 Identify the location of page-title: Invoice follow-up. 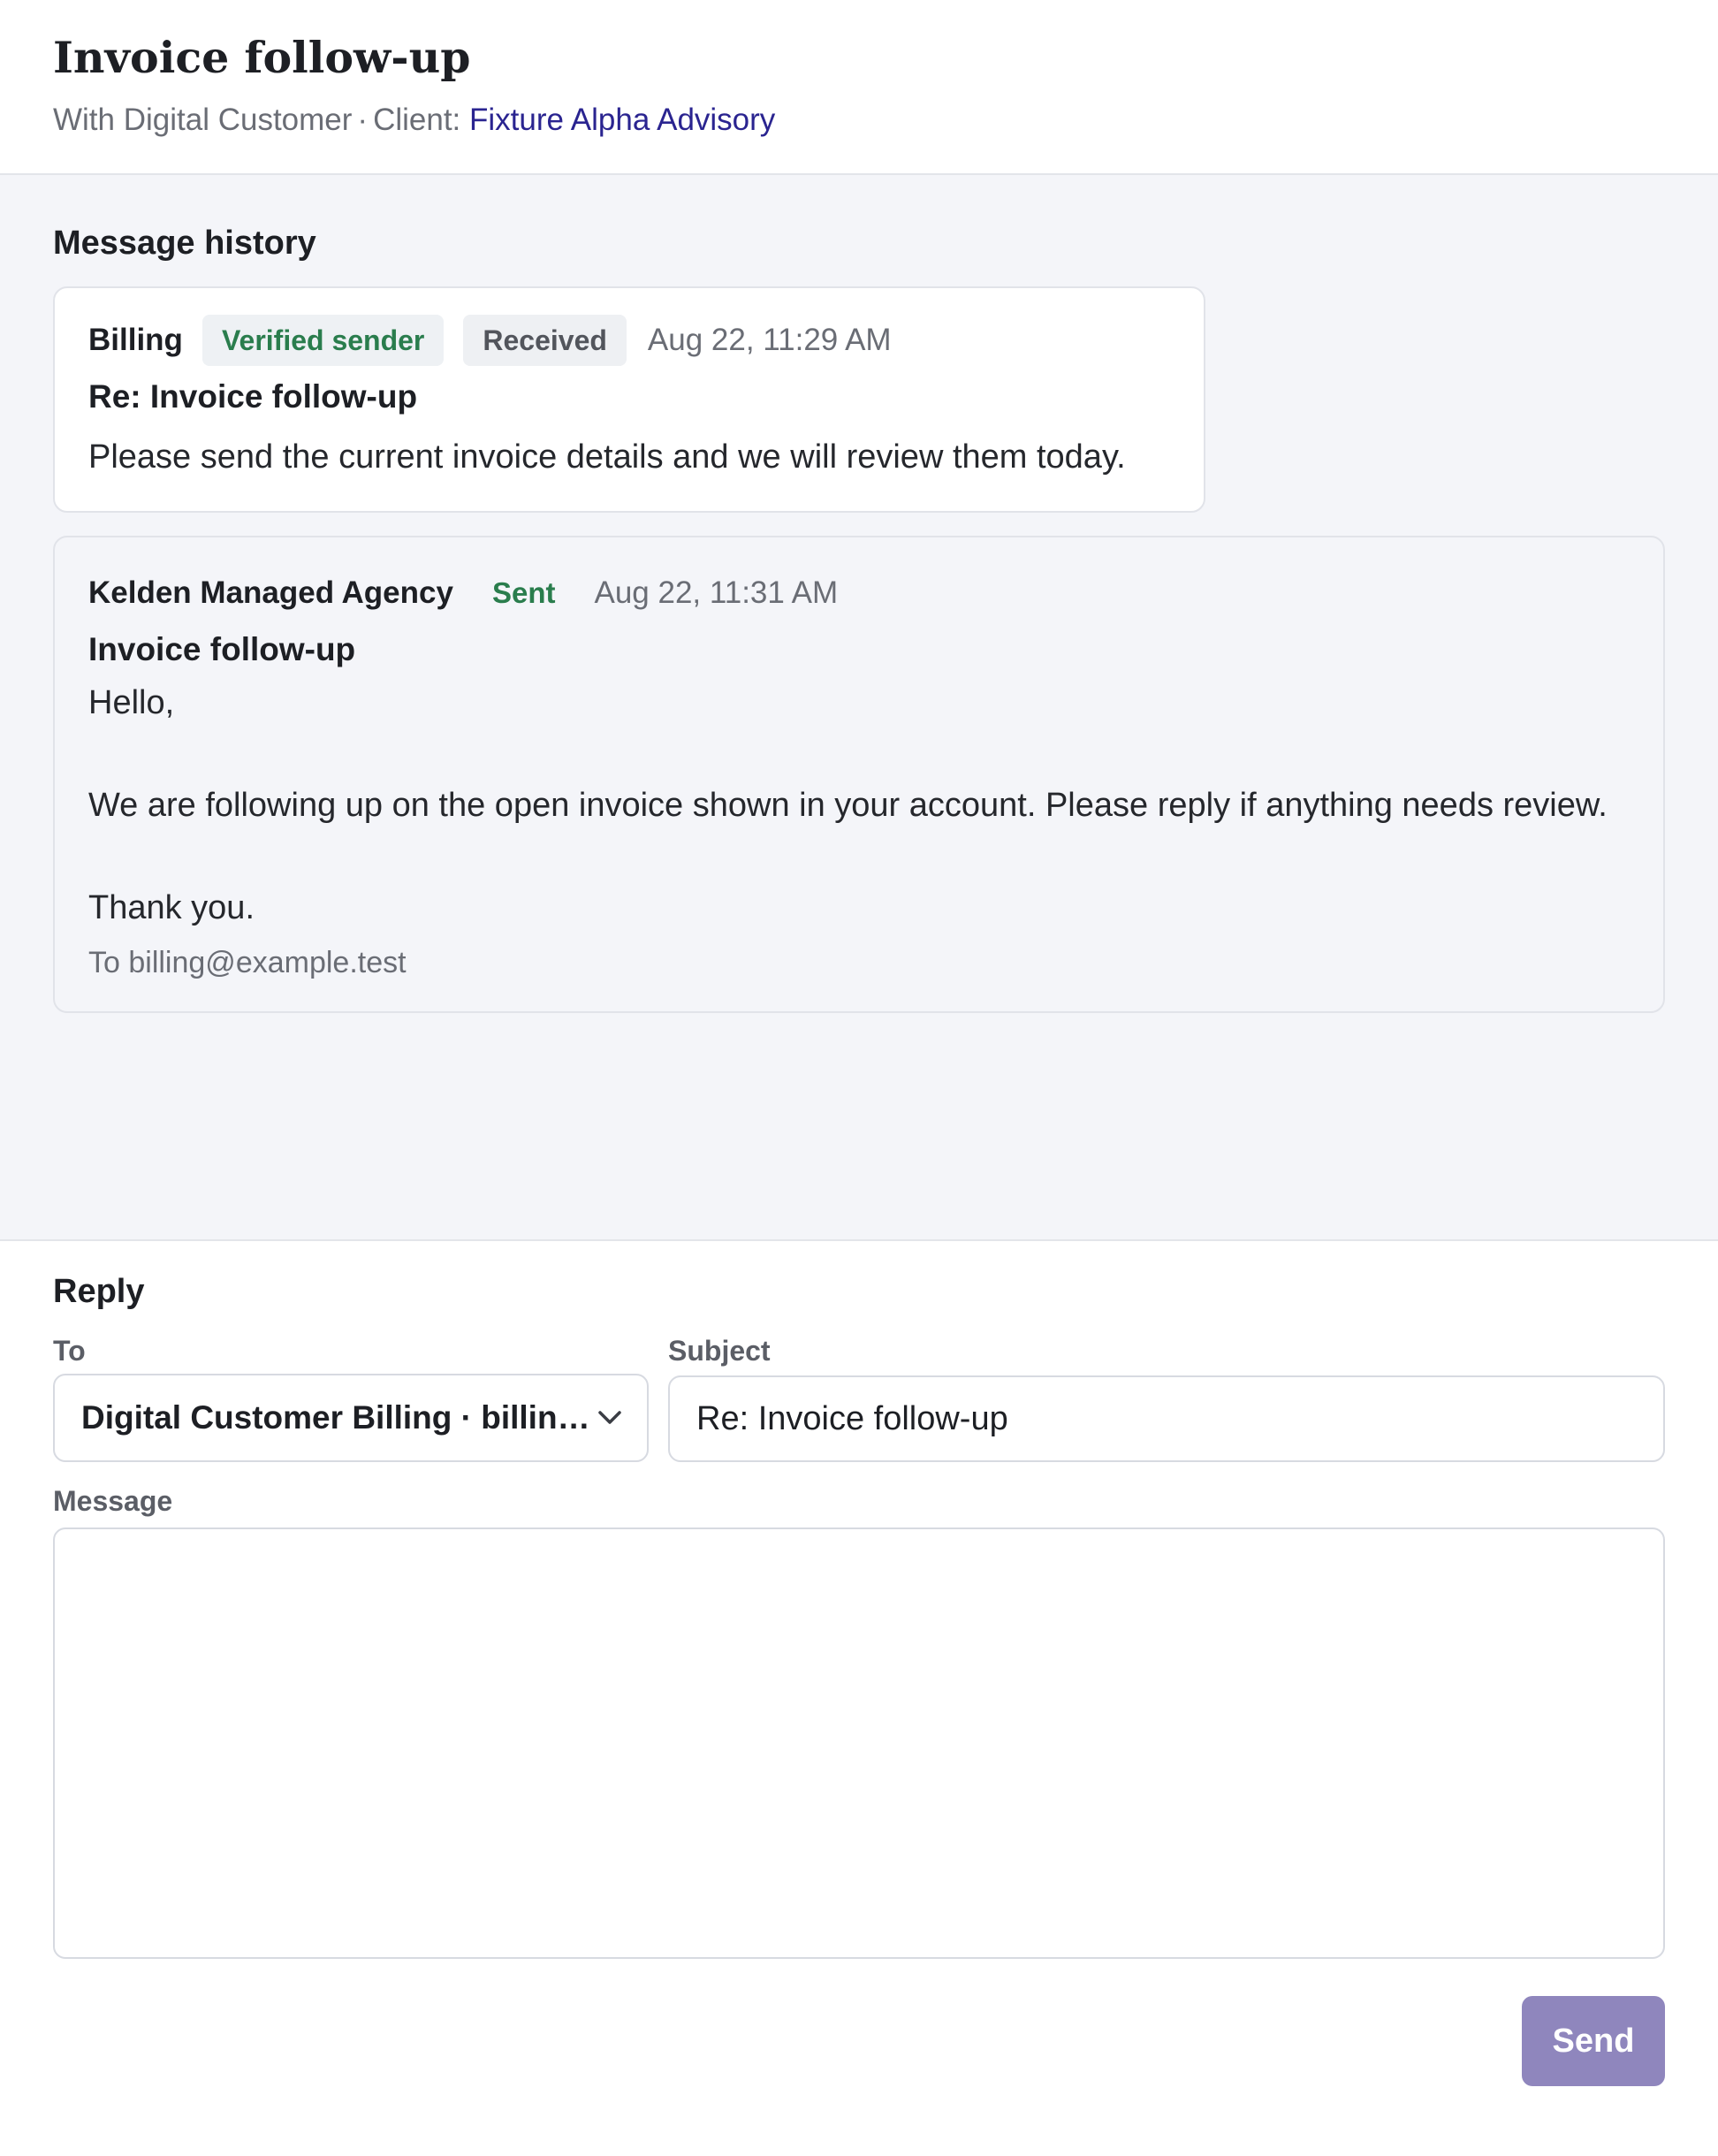
(262, 57).